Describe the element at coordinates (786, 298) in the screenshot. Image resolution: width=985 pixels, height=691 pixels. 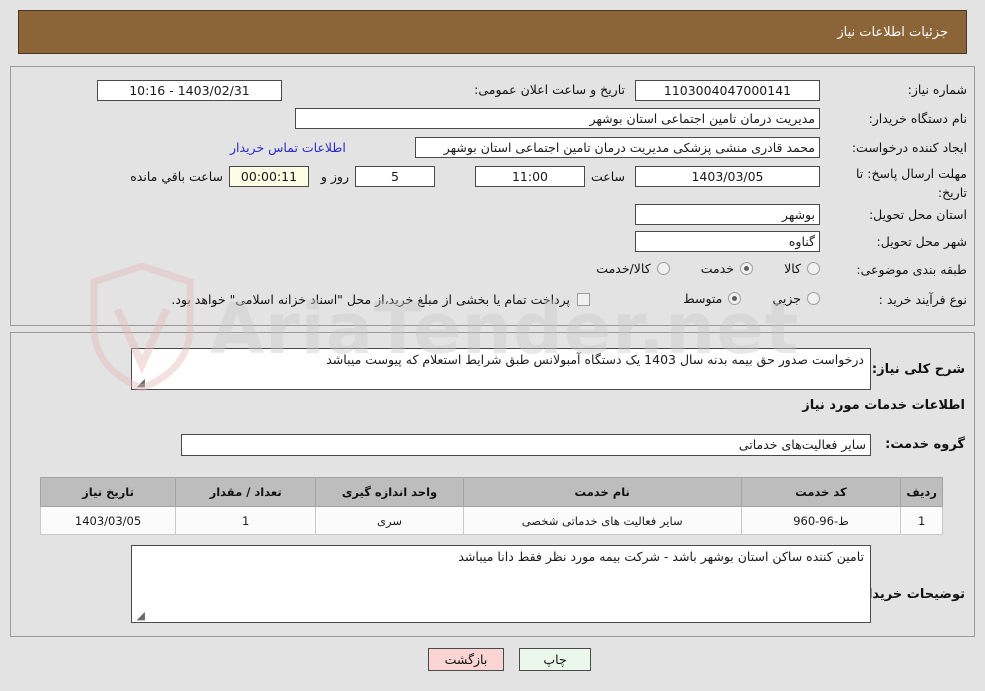
I see `radio-label-jozee: جزیي` at that location.